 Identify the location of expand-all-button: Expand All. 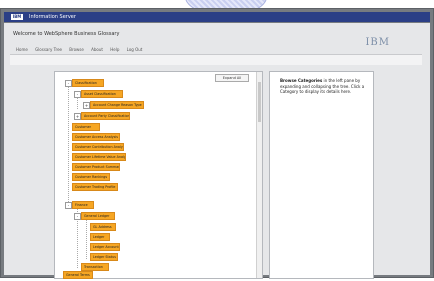
(232, 78).